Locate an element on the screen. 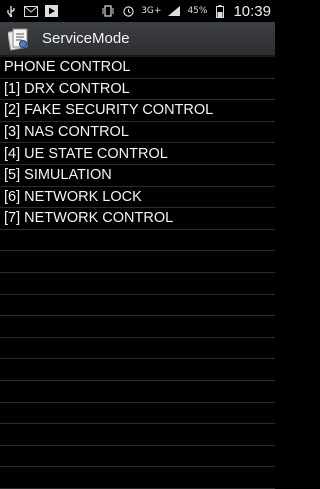 The height and width of the screenshot is (489, 320). notification-area is located at coordinates (31, 11).